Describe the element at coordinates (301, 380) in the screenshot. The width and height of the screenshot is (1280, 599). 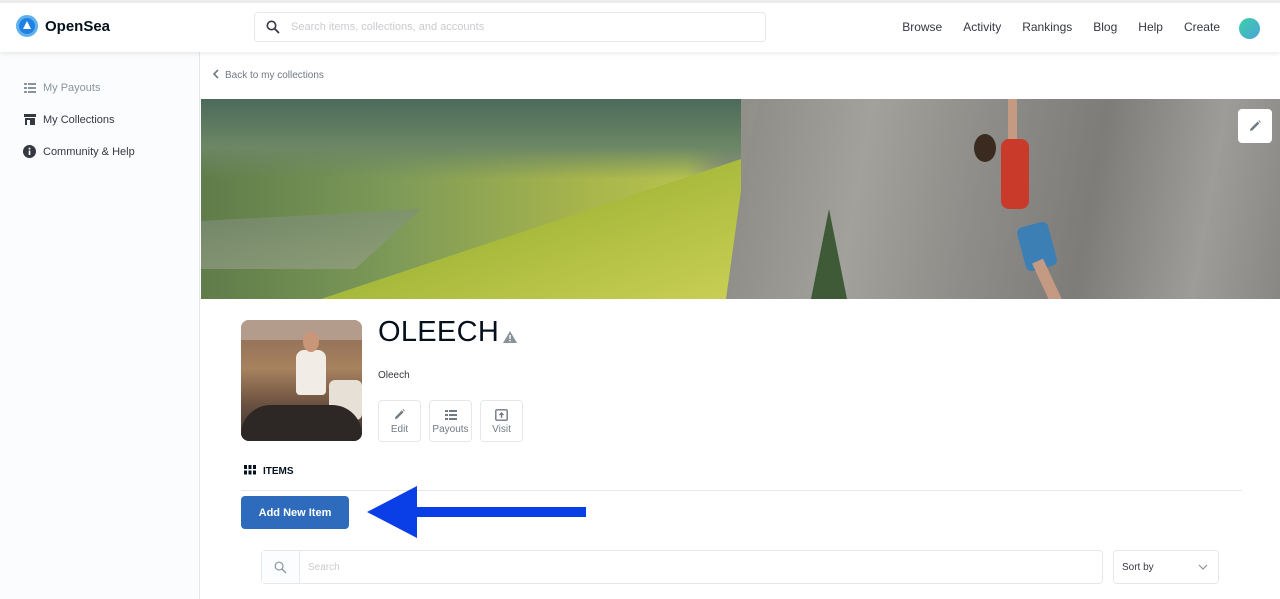
I see `collection-logo-image` at that location.